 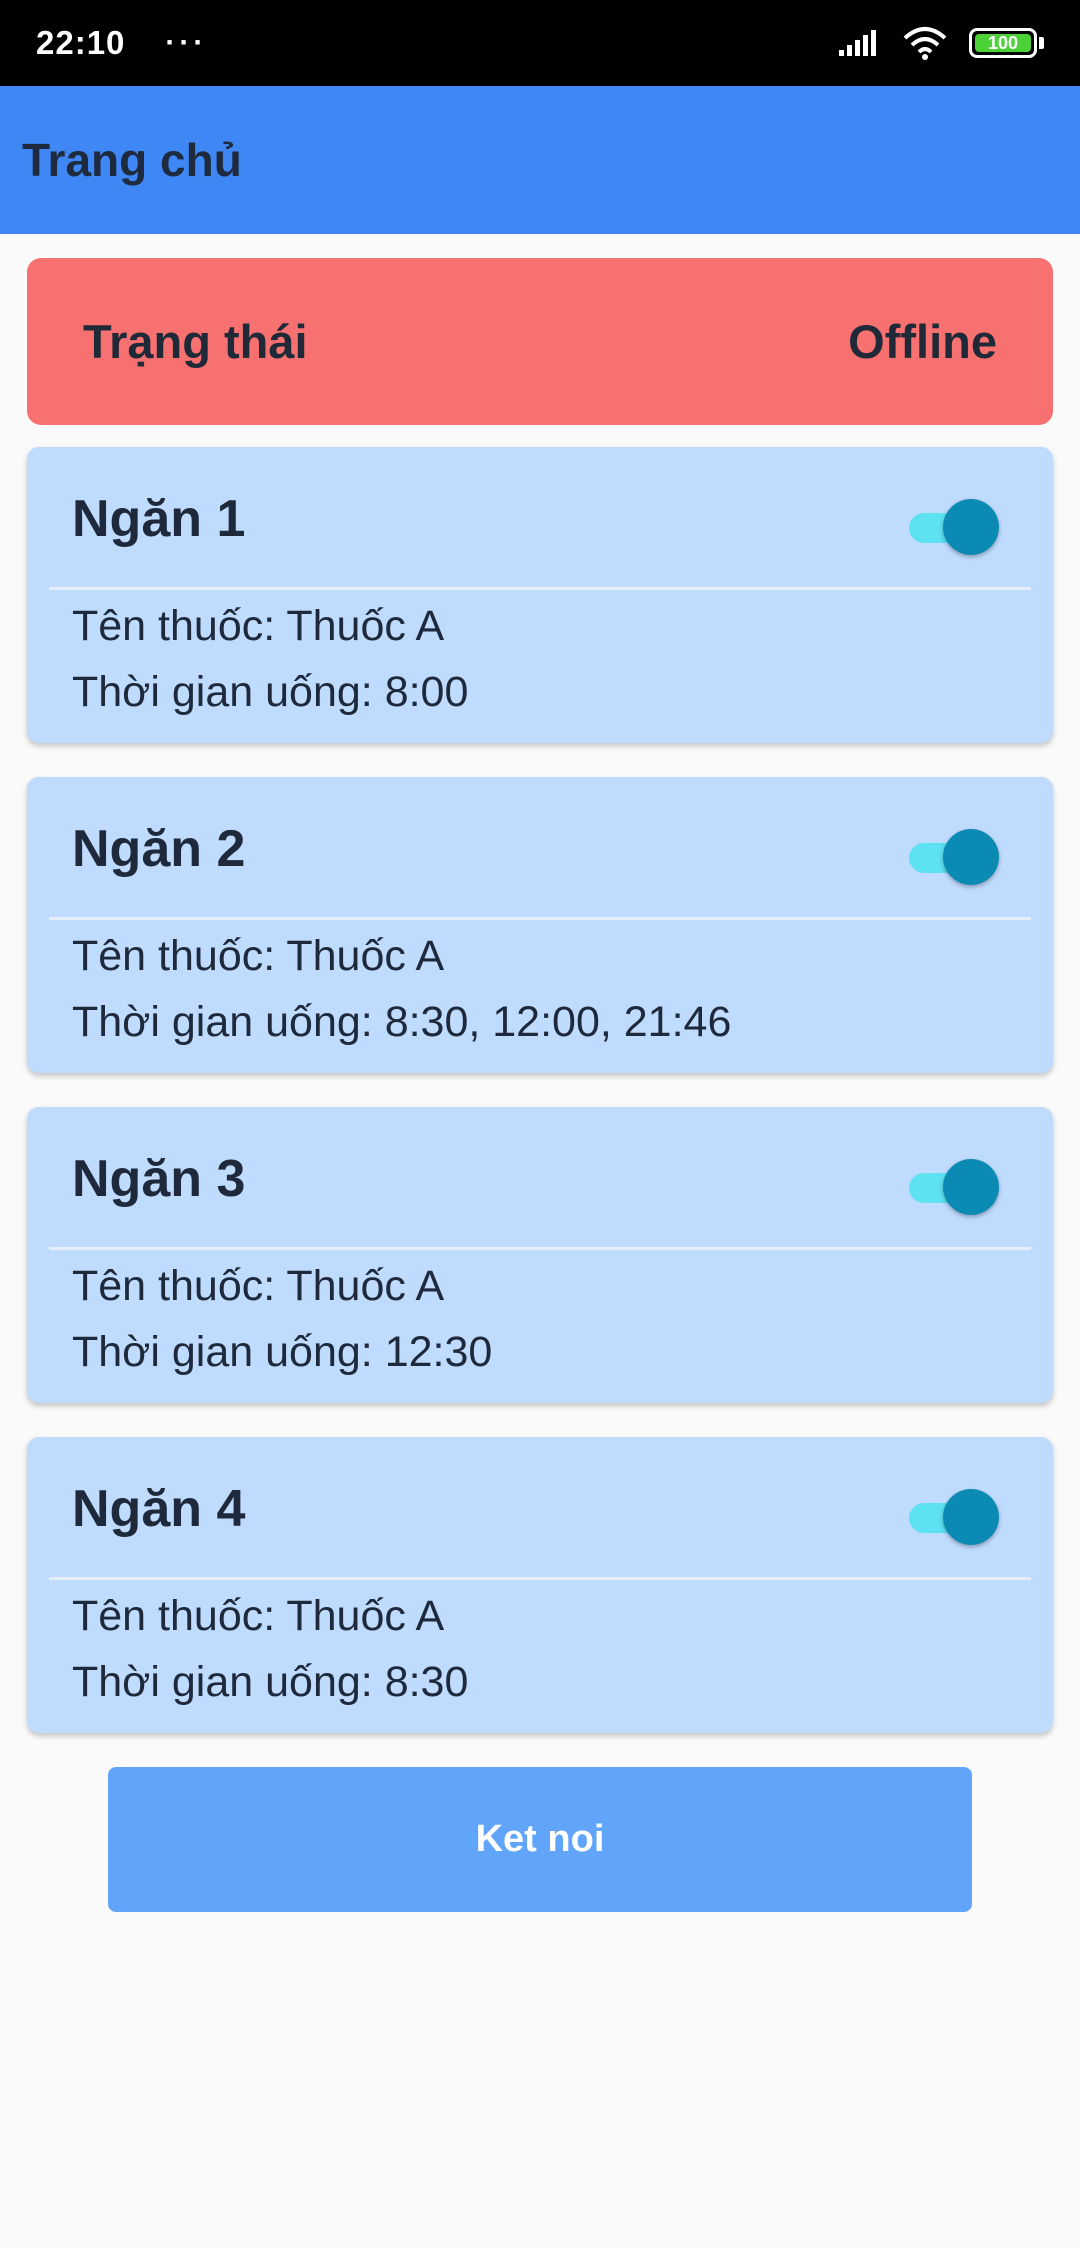 What do you see at coordinates (81, 42) in the screenshot?
I see `status-time: 22:10` at bounding box center [81, 42].